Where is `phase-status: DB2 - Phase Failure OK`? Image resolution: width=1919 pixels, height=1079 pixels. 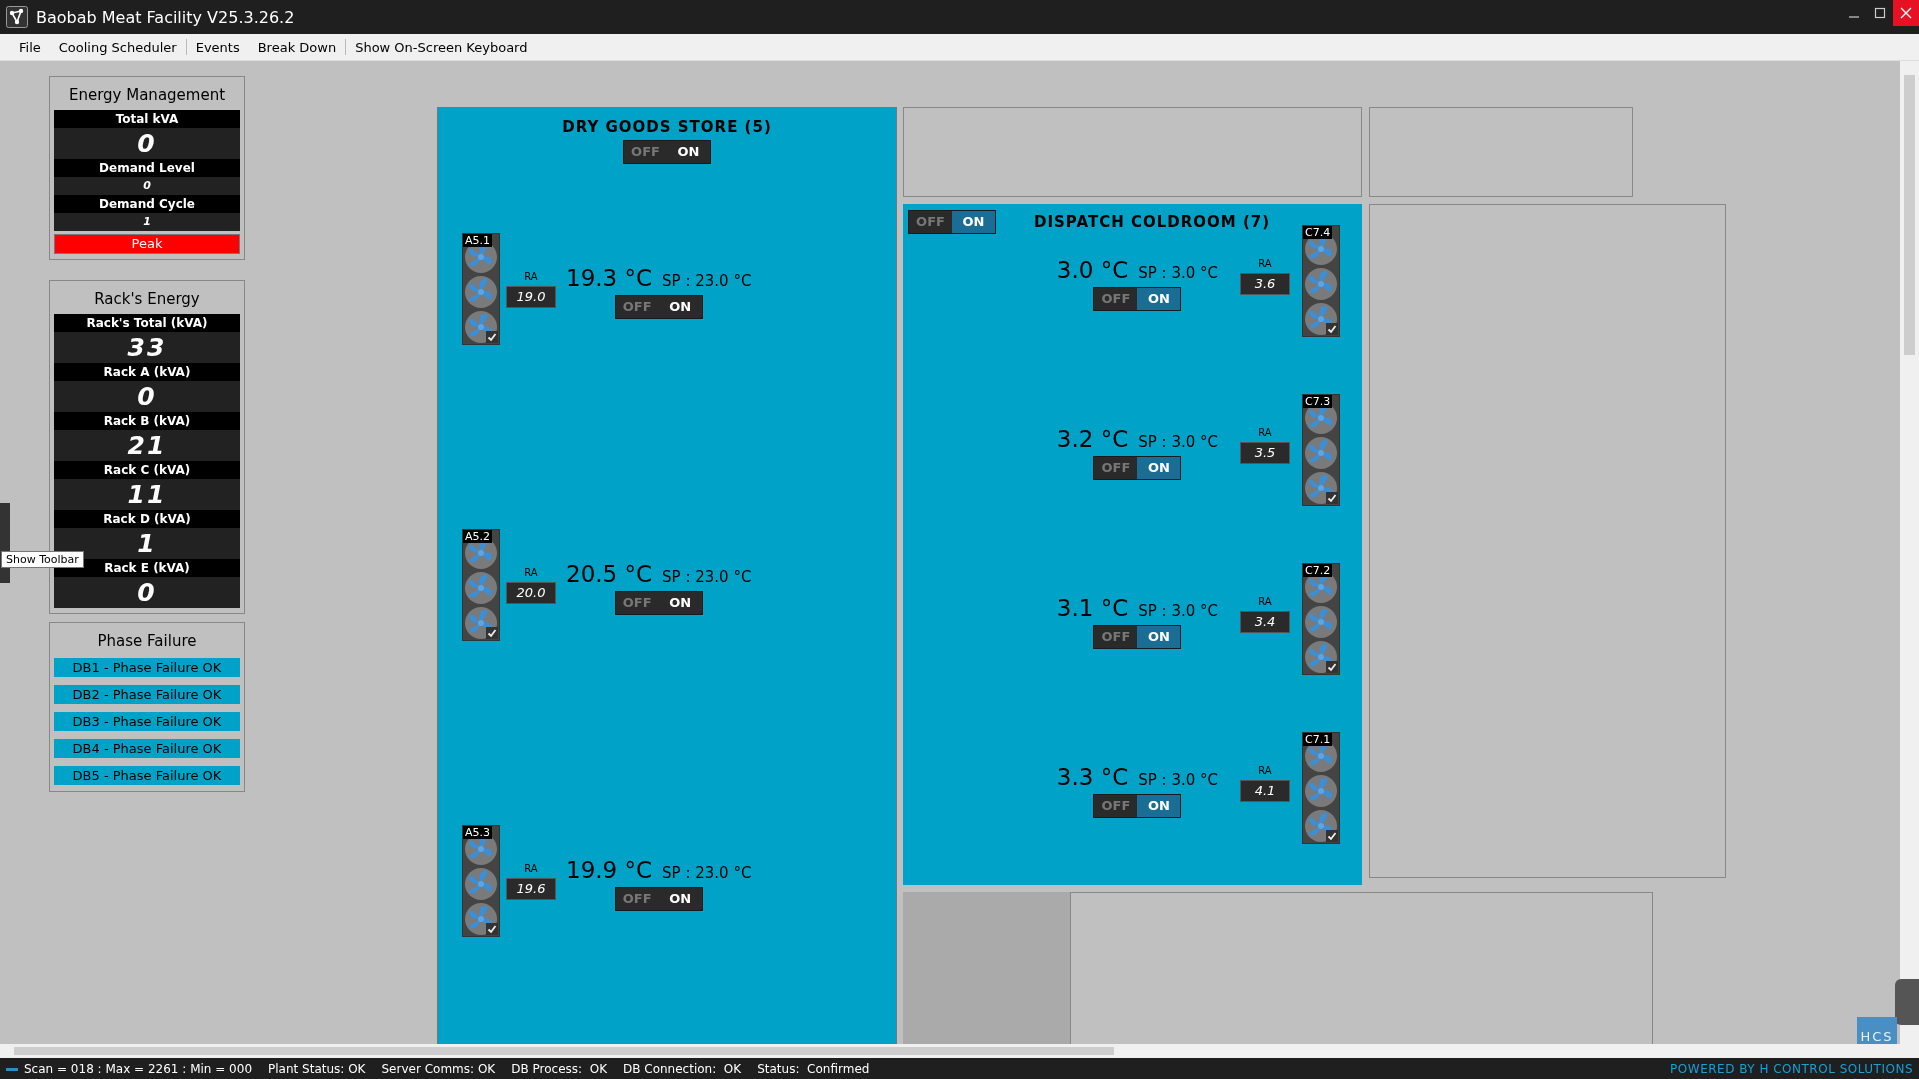
phase-status: DB2 - Phase Failure OK is located at coordinates (147, 694).